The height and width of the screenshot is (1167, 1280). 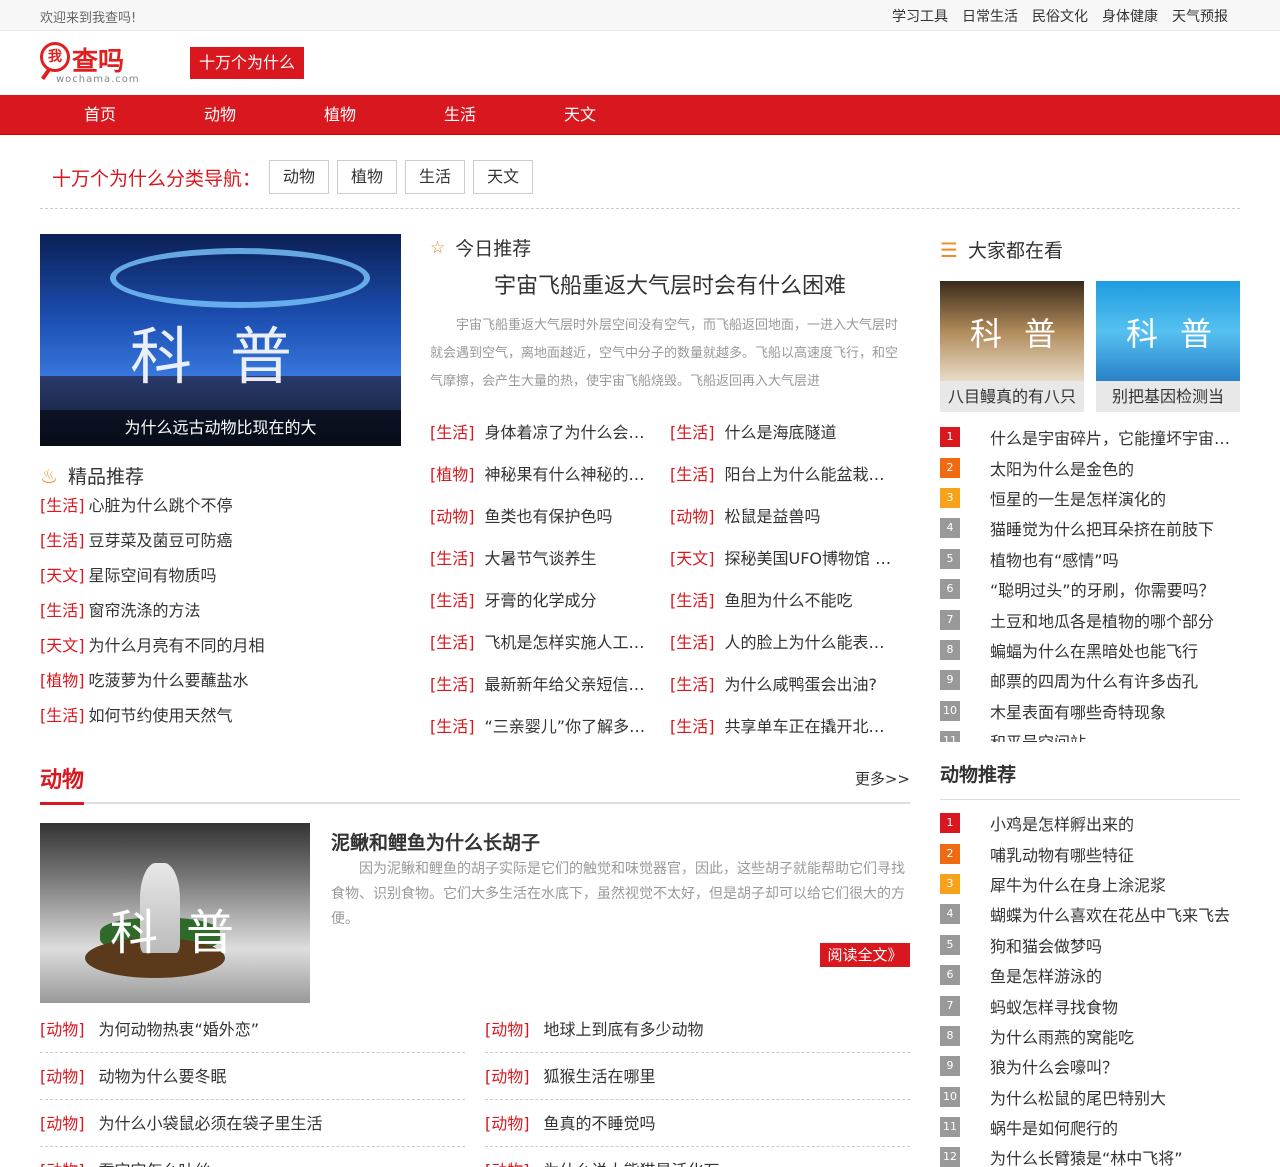 What do you see at coordinates (220, 723) in the screenshot?
I see `list-item: [生活] 如何节约使用天然气` at bounding box center [220, 723].